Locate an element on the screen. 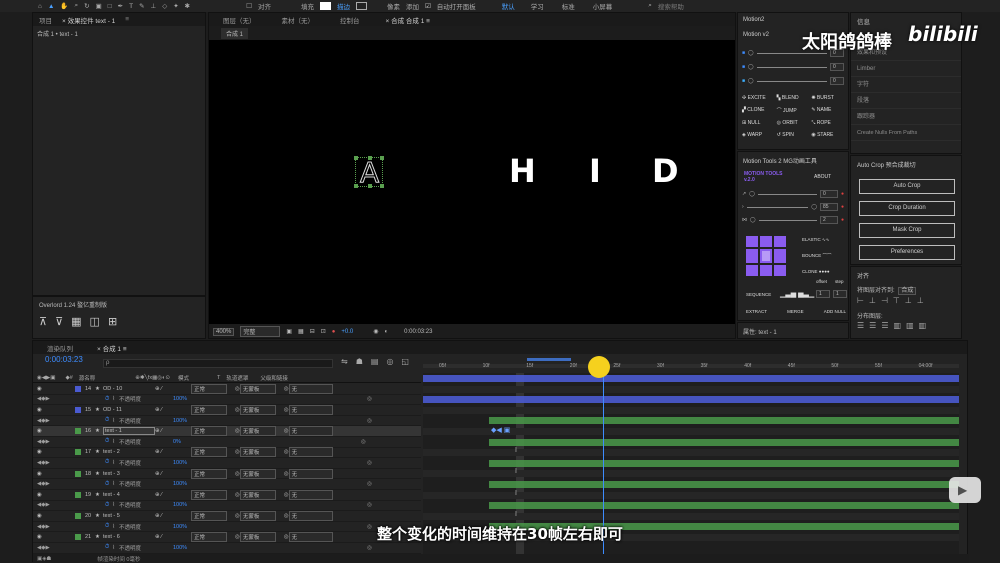 The height and width of the screenshot is (563, 1000). mask-crop-button: Mask Crop is located at coordinates (907, 230).